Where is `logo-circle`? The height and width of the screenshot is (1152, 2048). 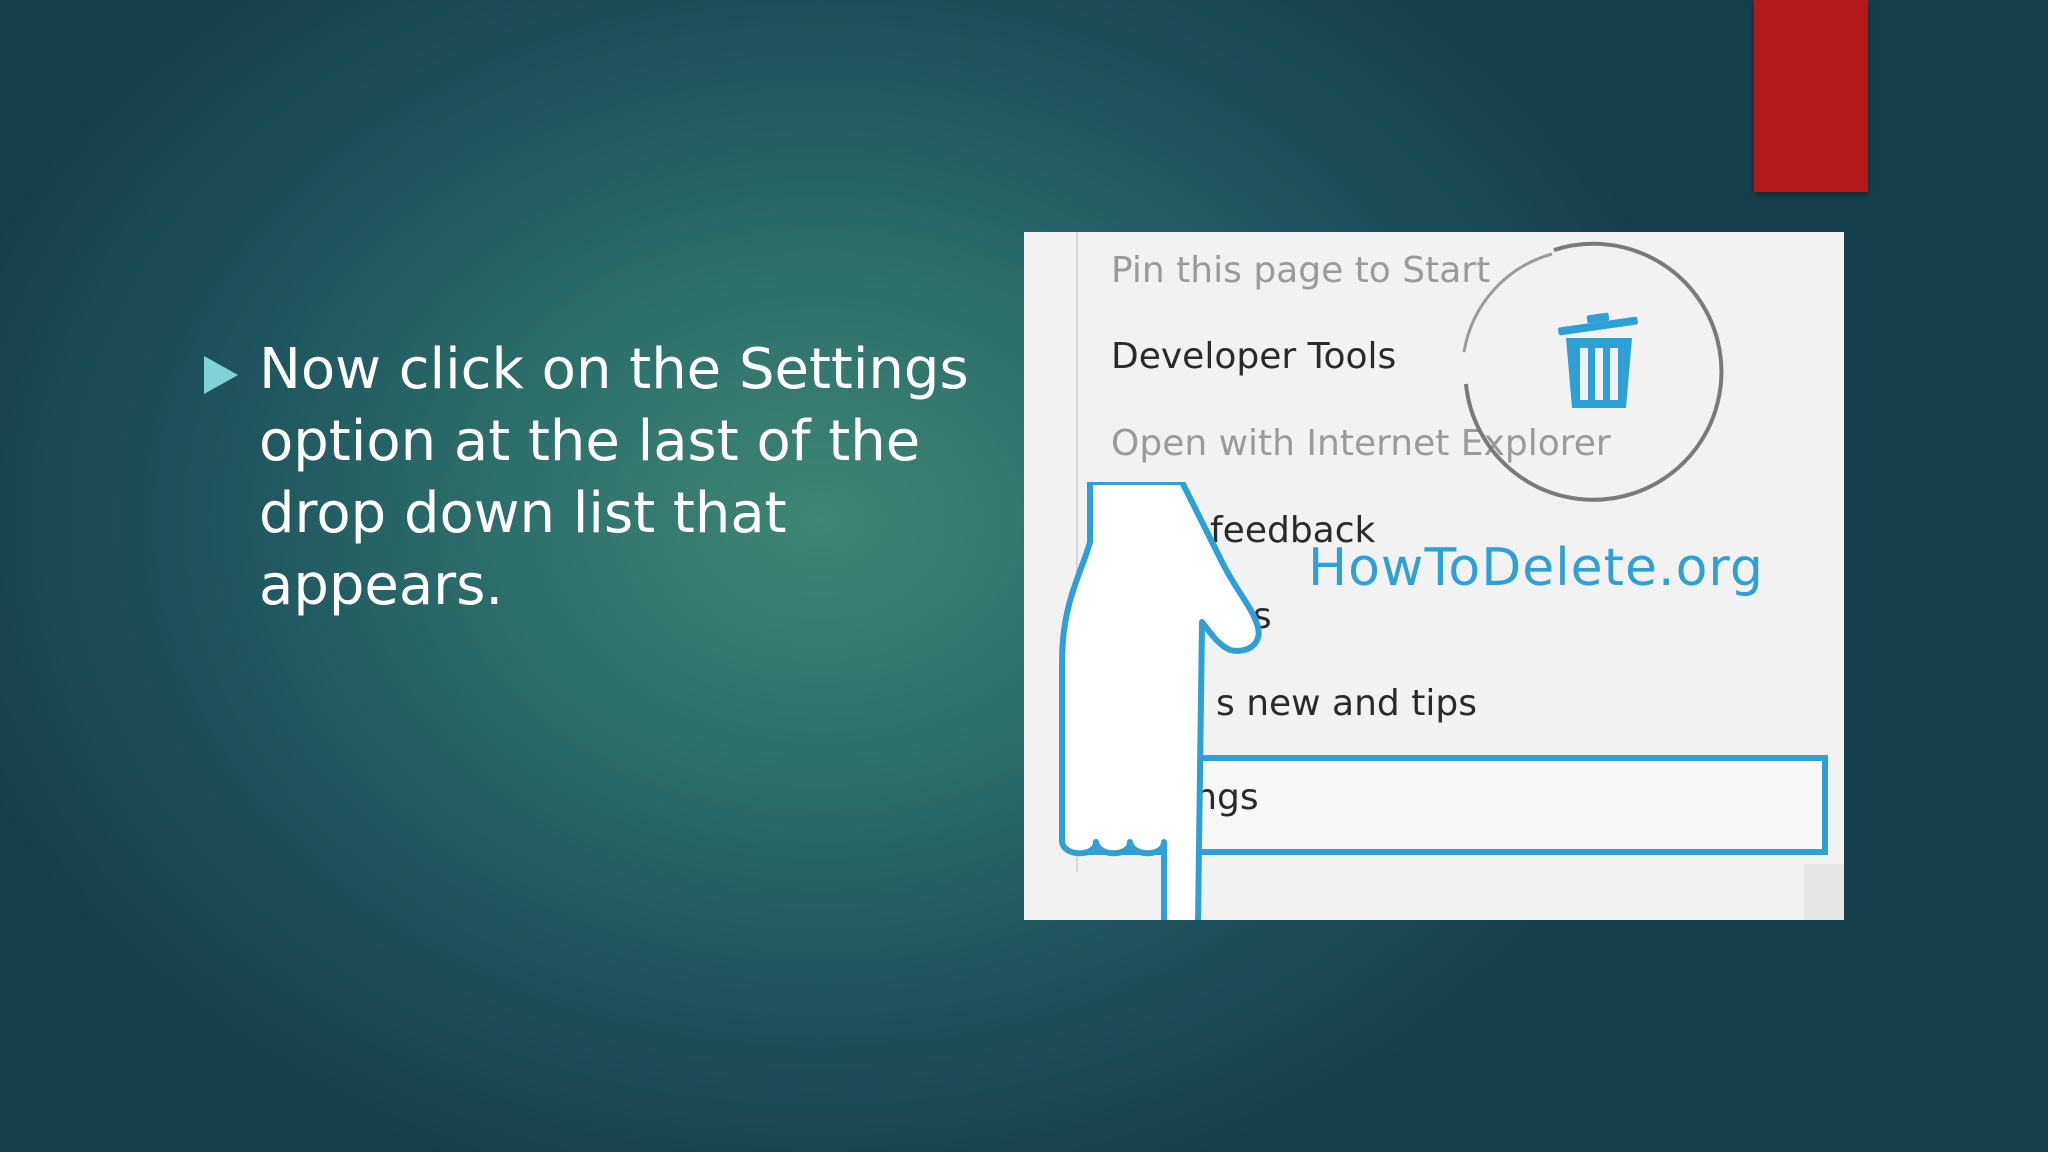
logo-circle is located at coordinates (1593, 371).